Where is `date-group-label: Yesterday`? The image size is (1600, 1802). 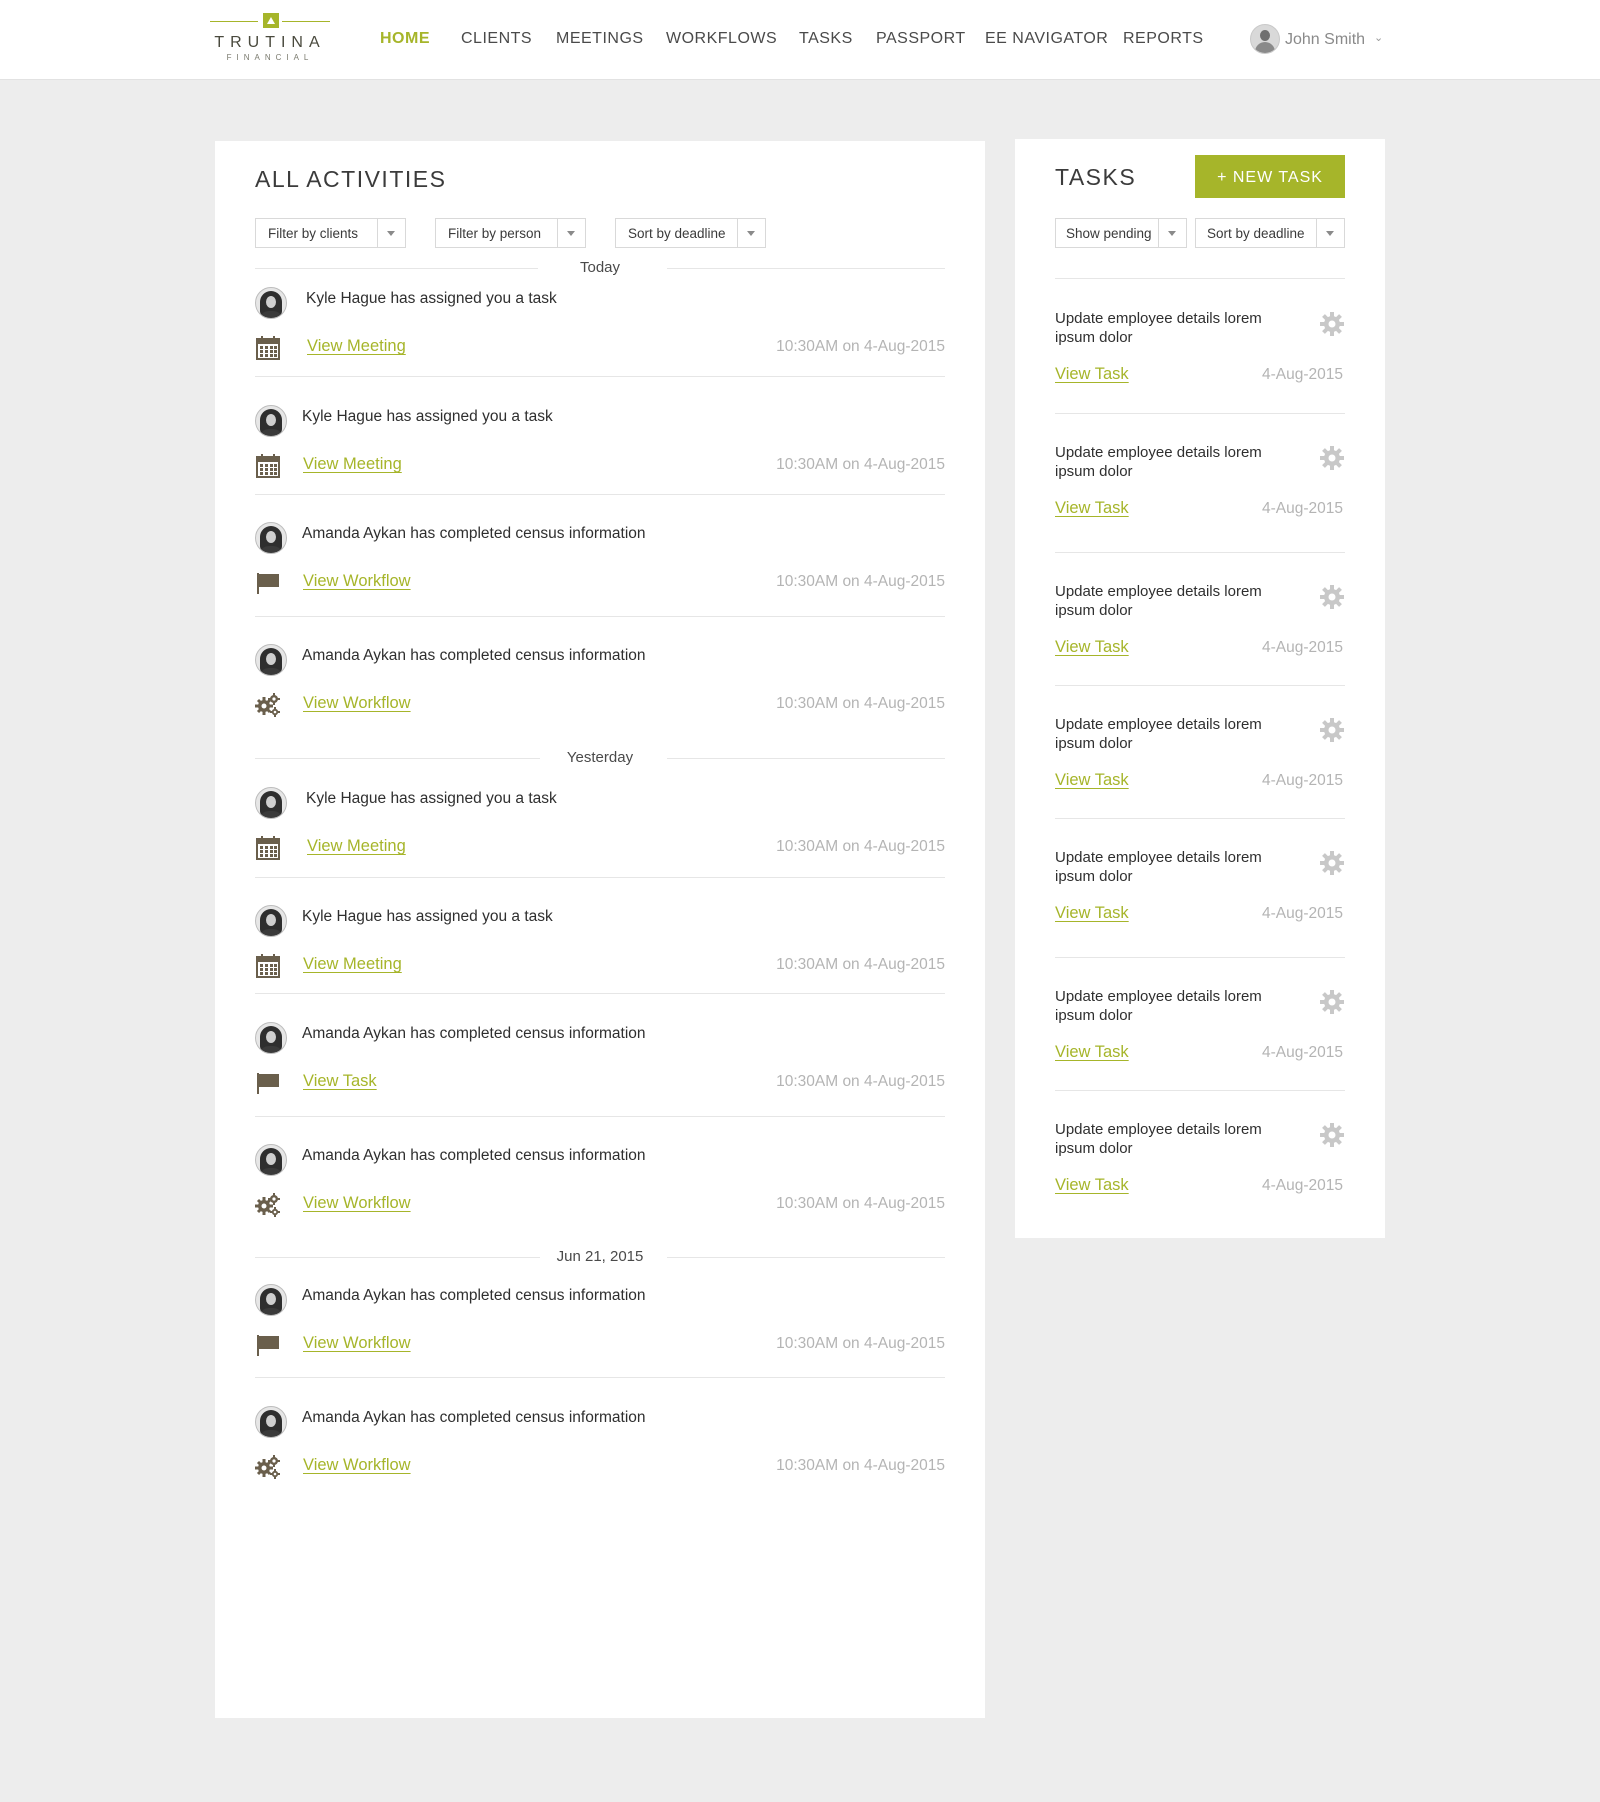
date-group-label: Yesterday is located at coordinates (600, 757).